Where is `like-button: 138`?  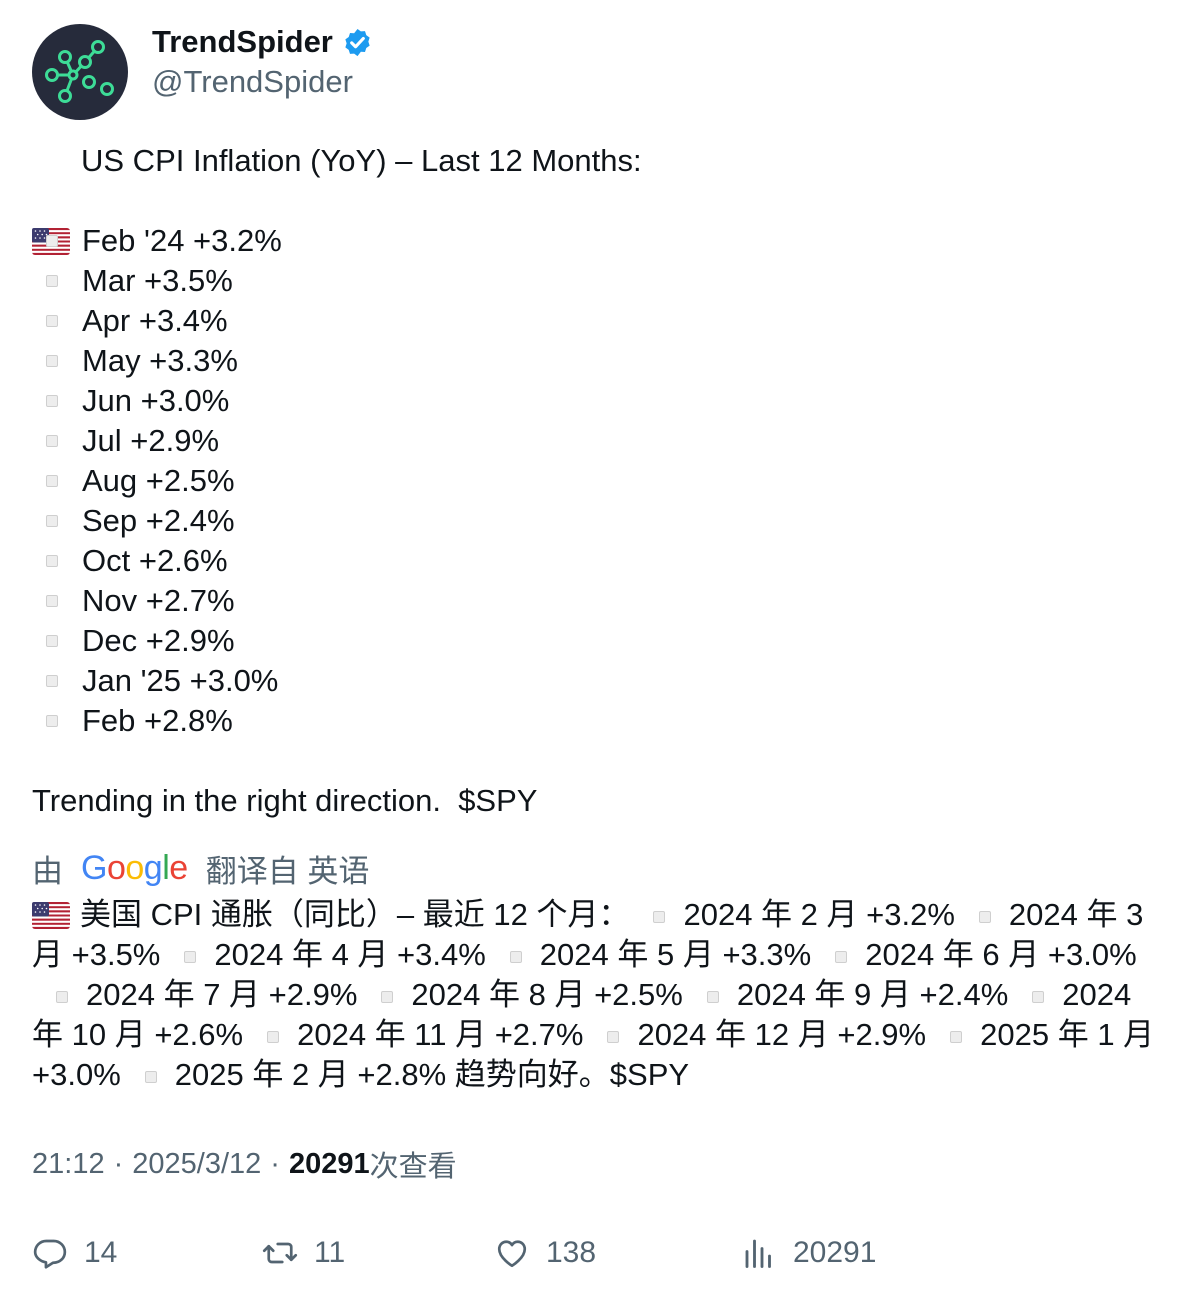
like-button: 138 is located at coordinates (545, 1253).